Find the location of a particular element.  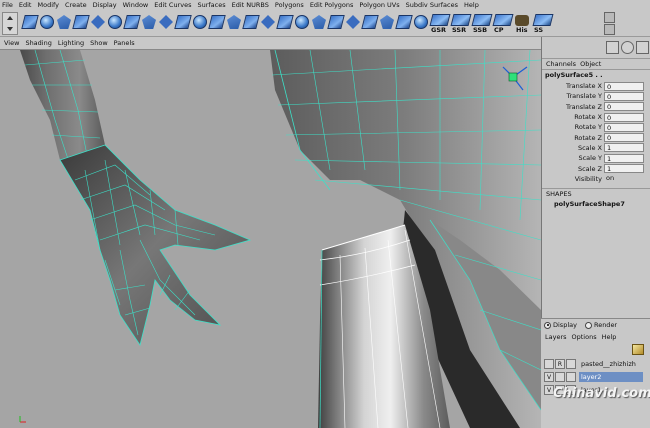

attribute-label: Rotate X is located at coordinates (573, 117).